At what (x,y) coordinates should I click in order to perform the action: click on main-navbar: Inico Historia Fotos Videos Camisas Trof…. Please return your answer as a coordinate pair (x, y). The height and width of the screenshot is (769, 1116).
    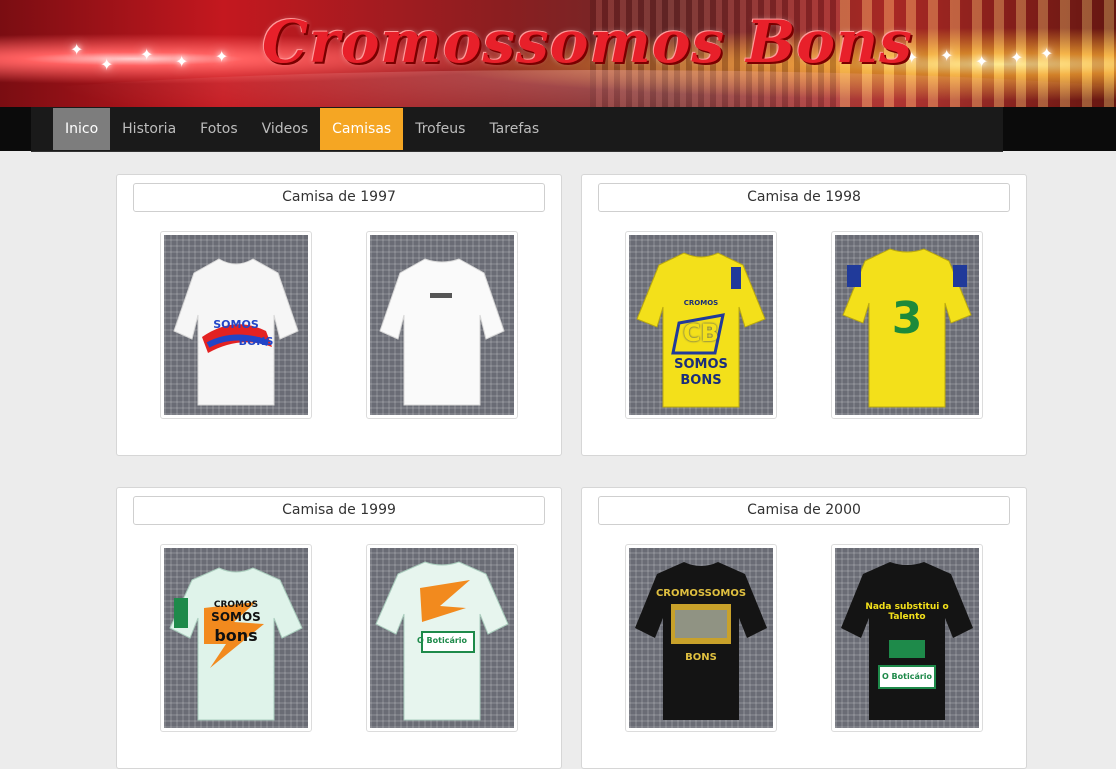
    Looking at the image, I should click on (558, 129).